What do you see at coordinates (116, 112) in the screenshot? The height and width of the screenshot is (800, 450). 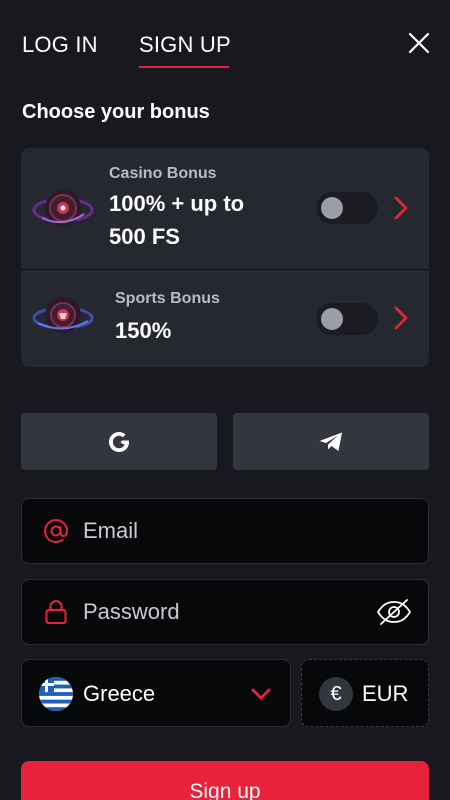 I see `bonus-section-title: Choose your bonus` at bounding box center [116, 112].